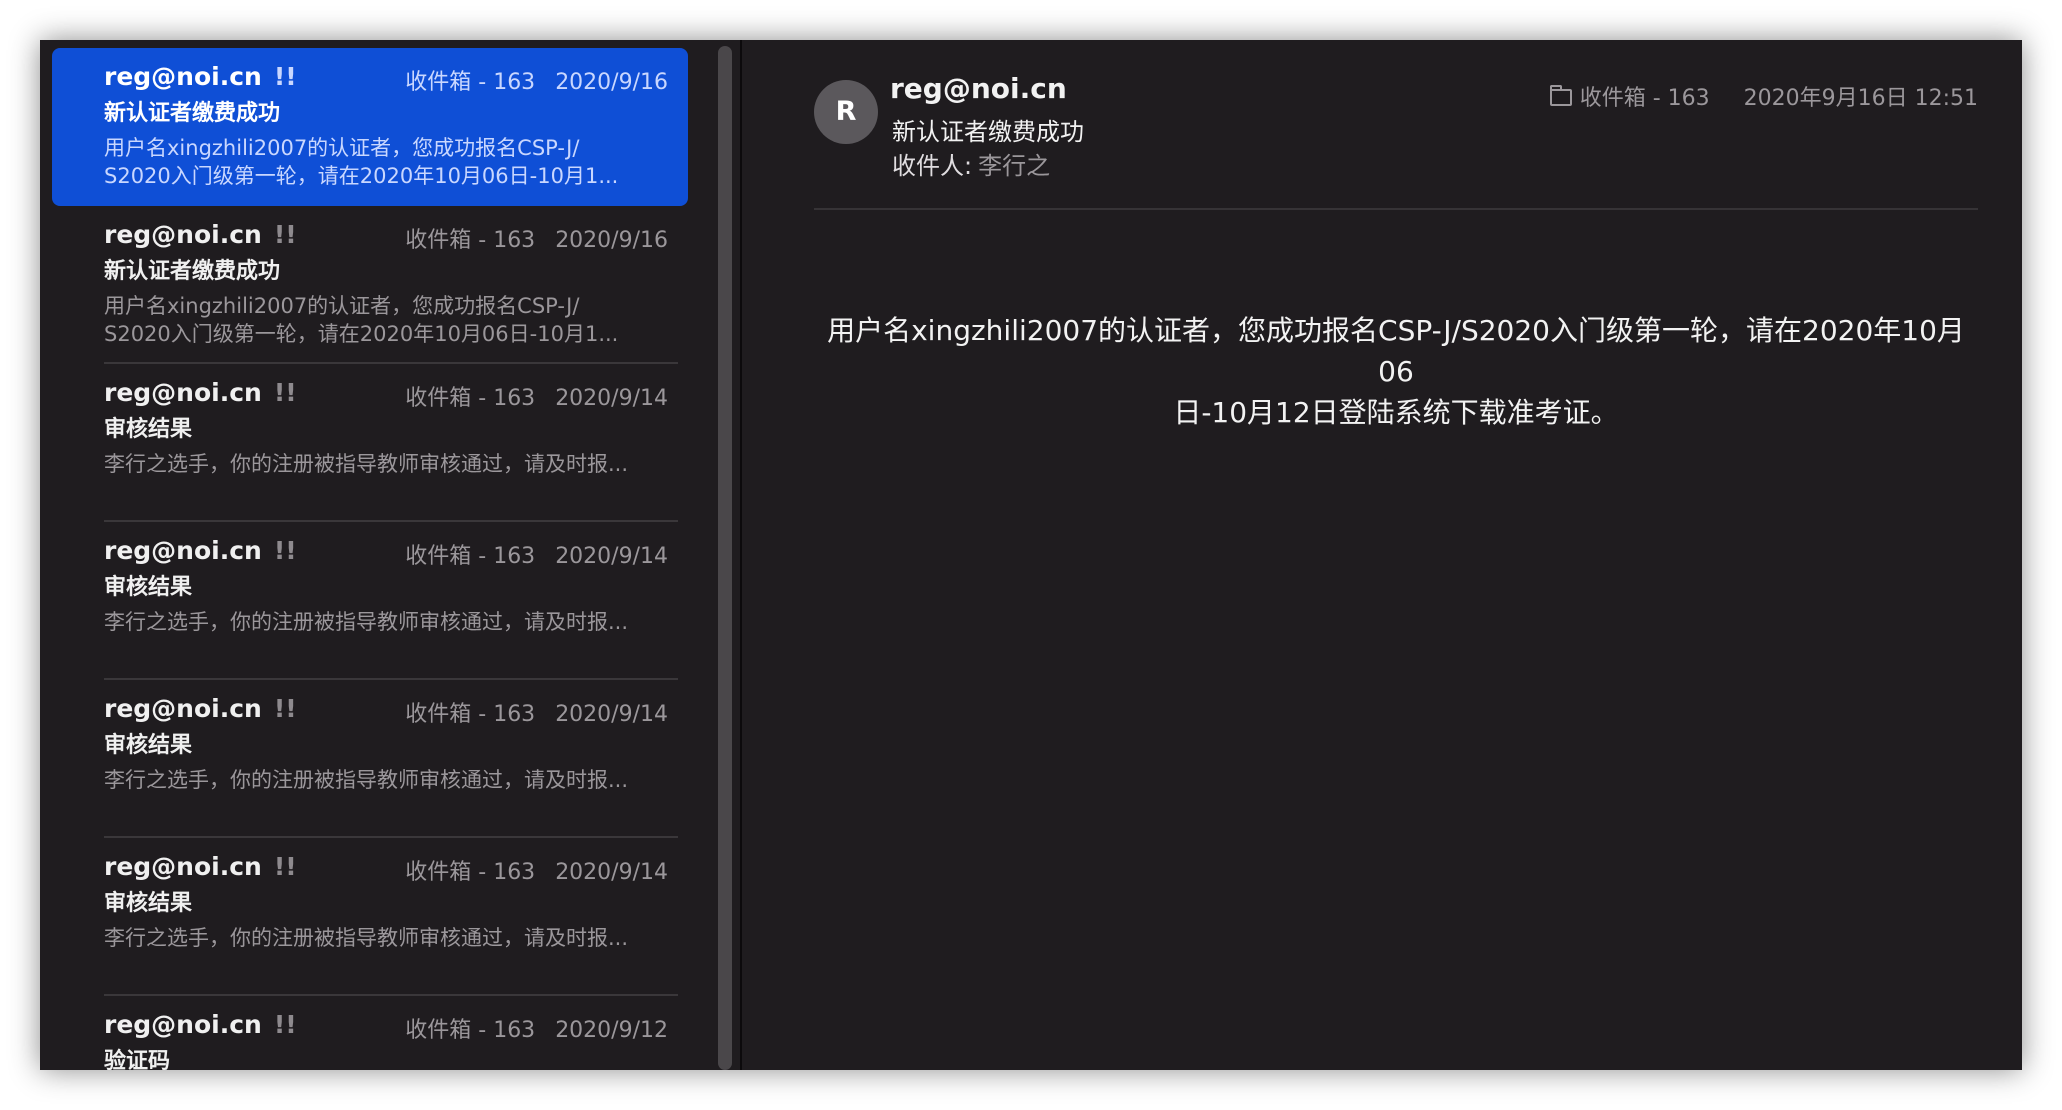 The image size is (2062, 1110). I want to click on recipient-name: 李行之, so click(1014, 166).